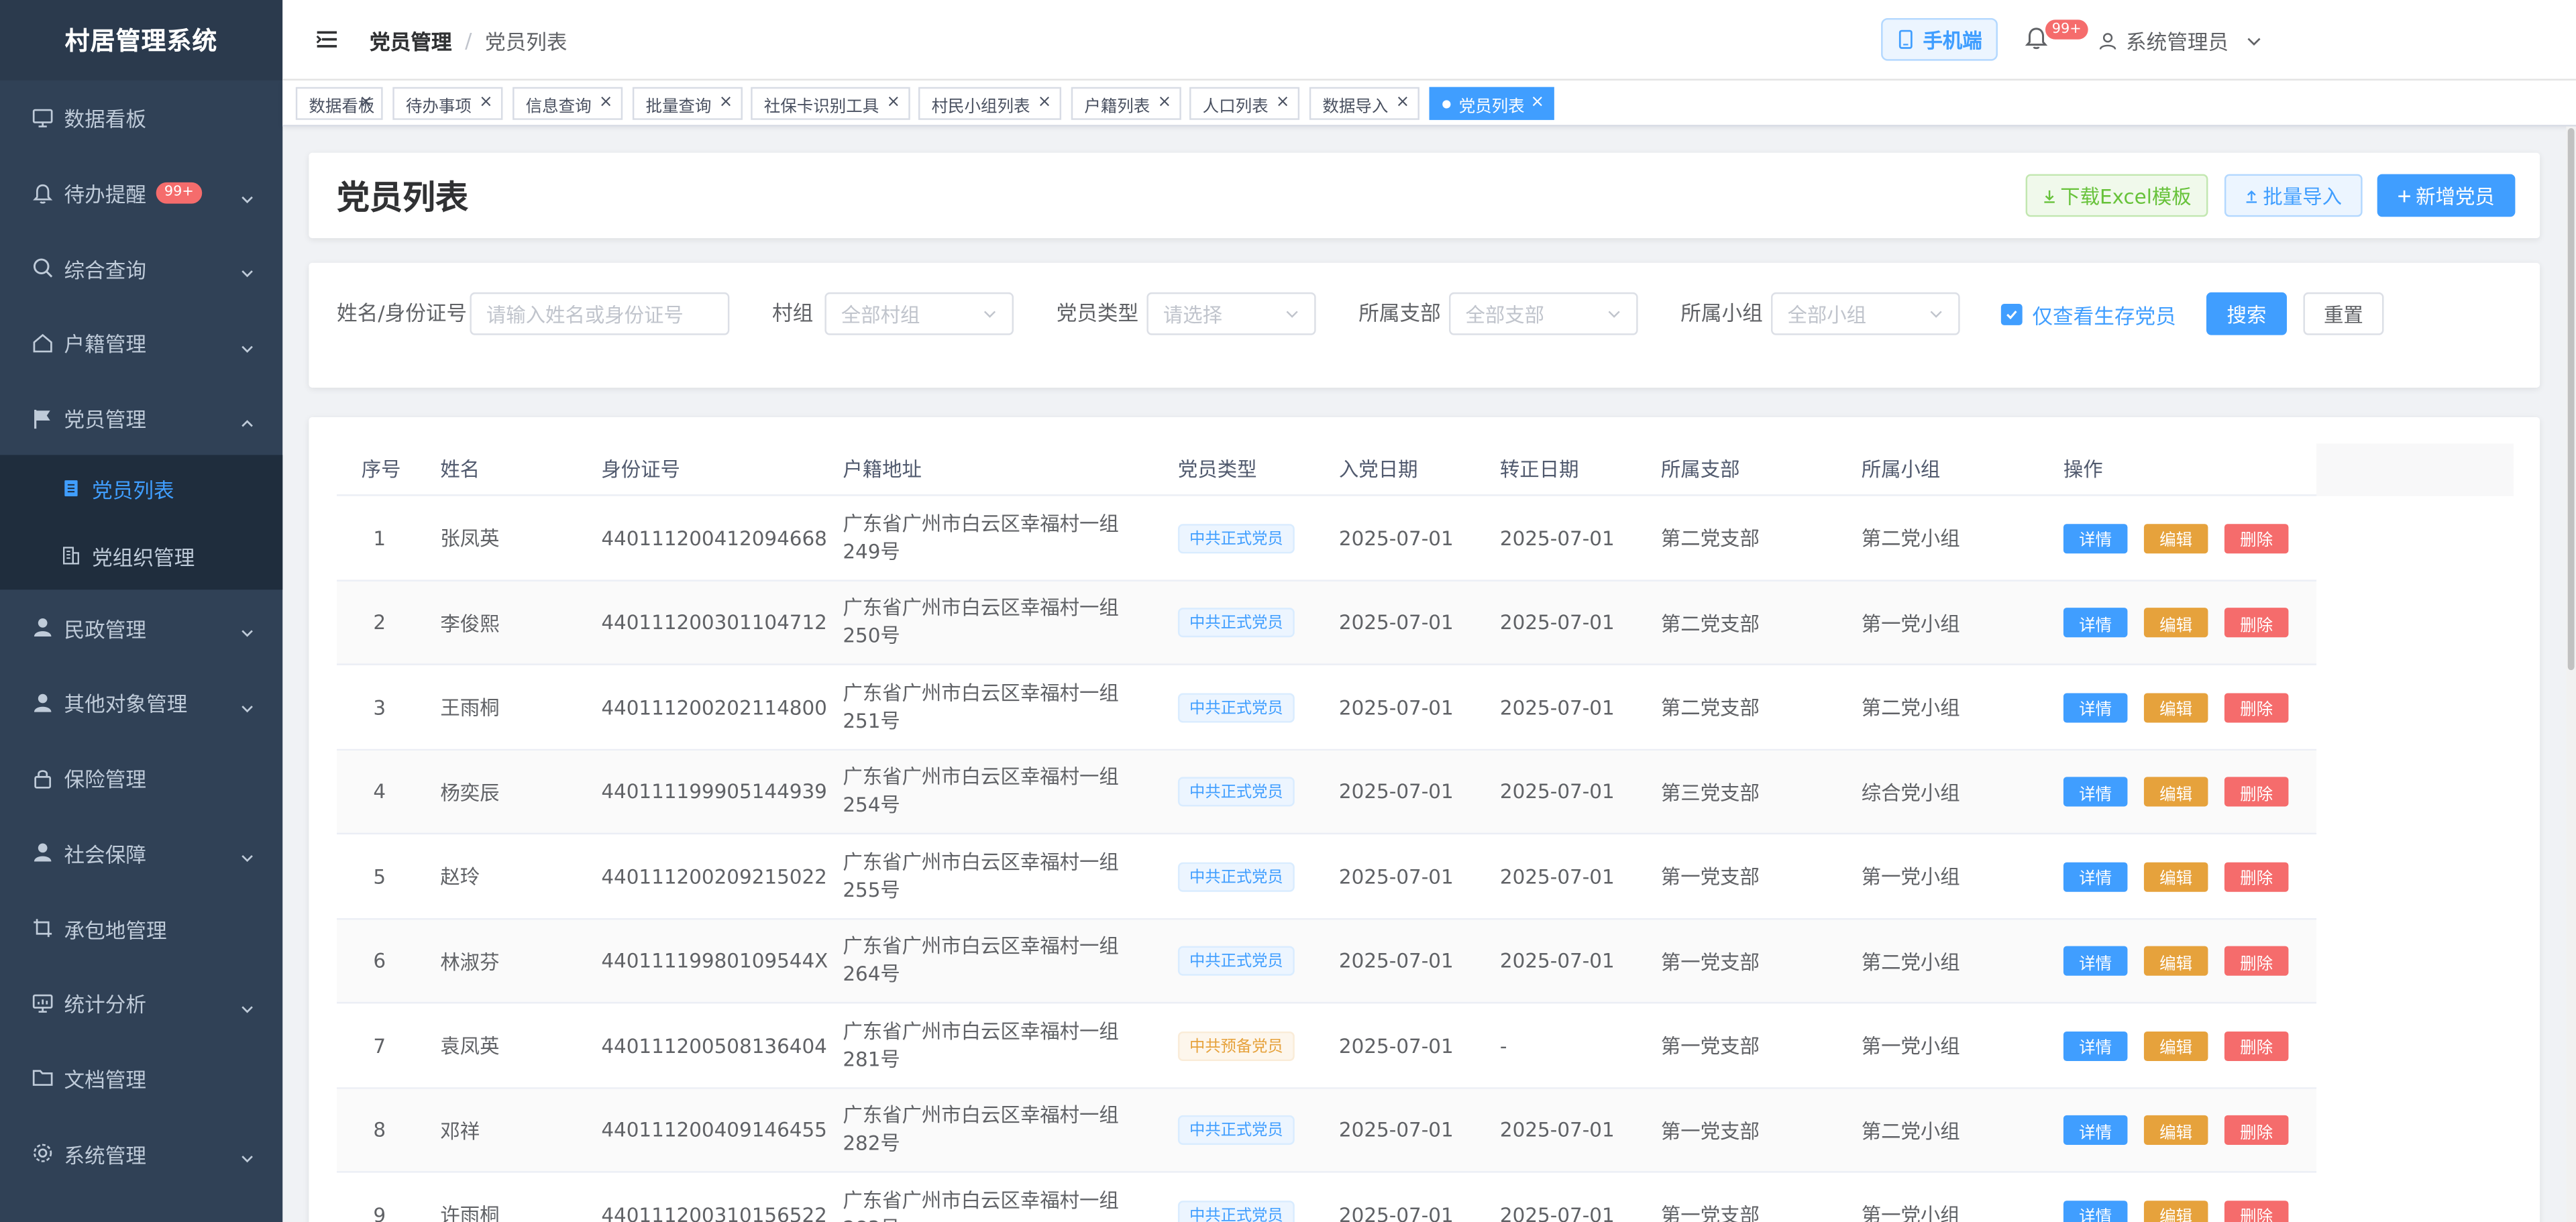  Describe the element at coordinates (1355, 106) in the screenshot. I see `tag-label: 数据导入` at that location.